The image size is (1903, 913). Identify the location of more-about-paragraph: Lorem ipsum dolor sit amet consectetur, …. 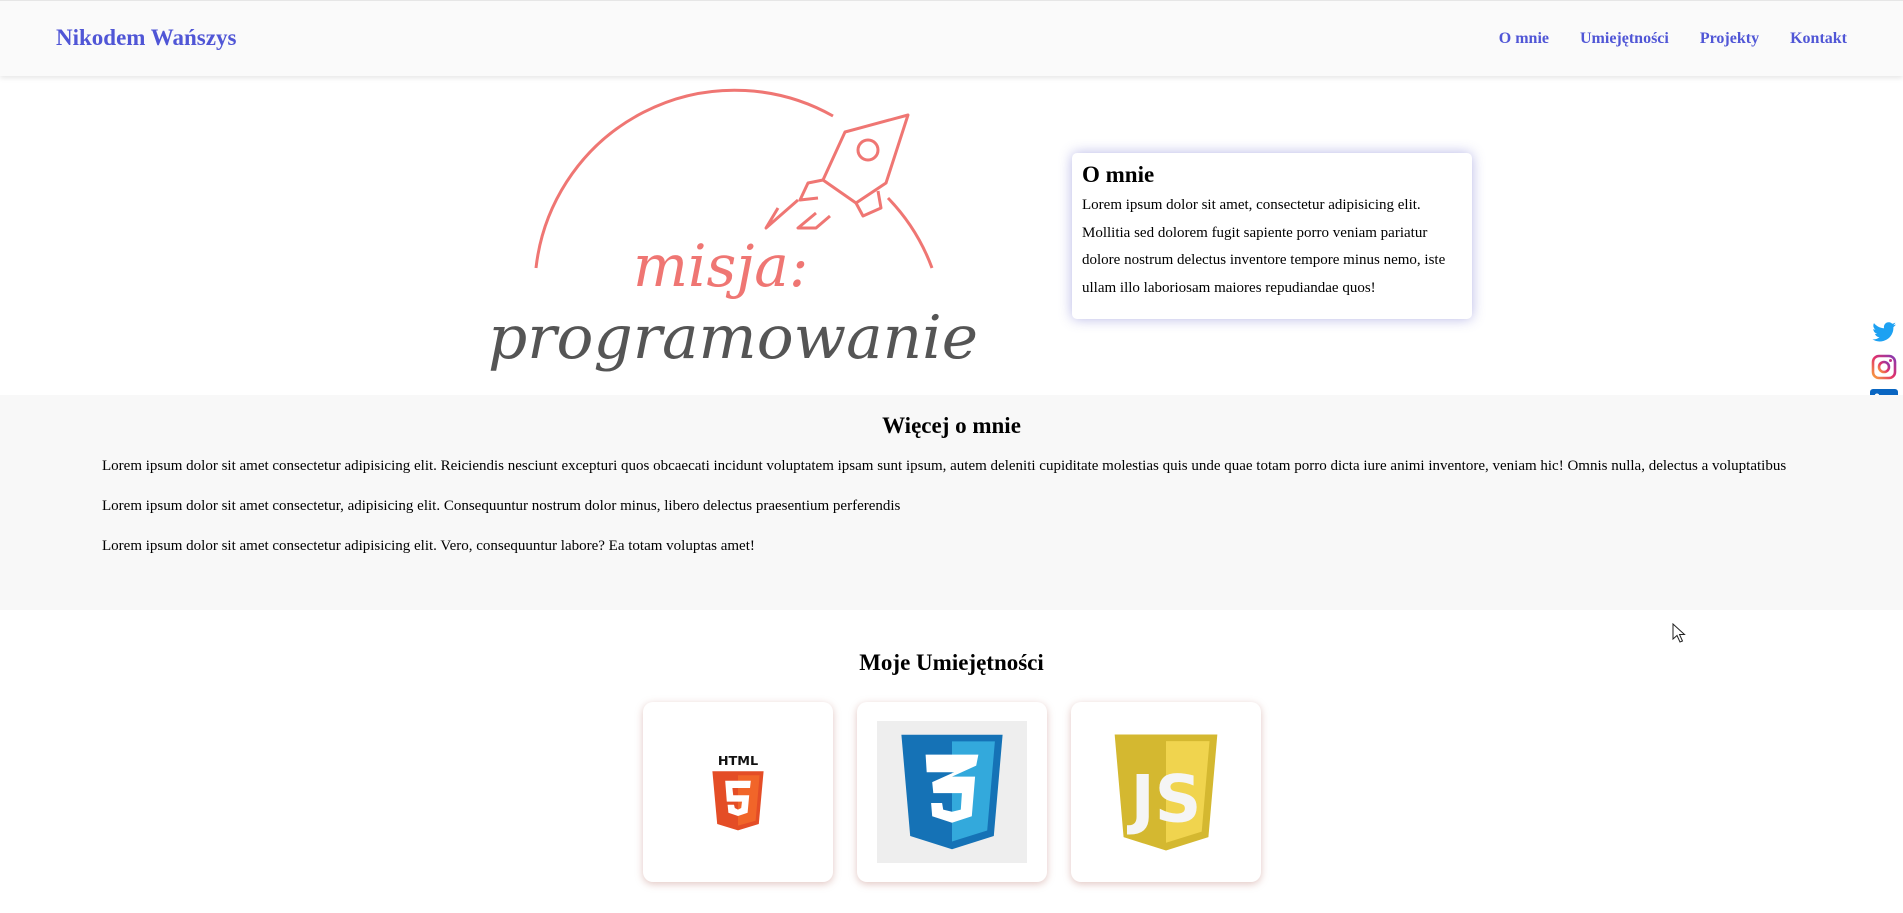
(501, 506).